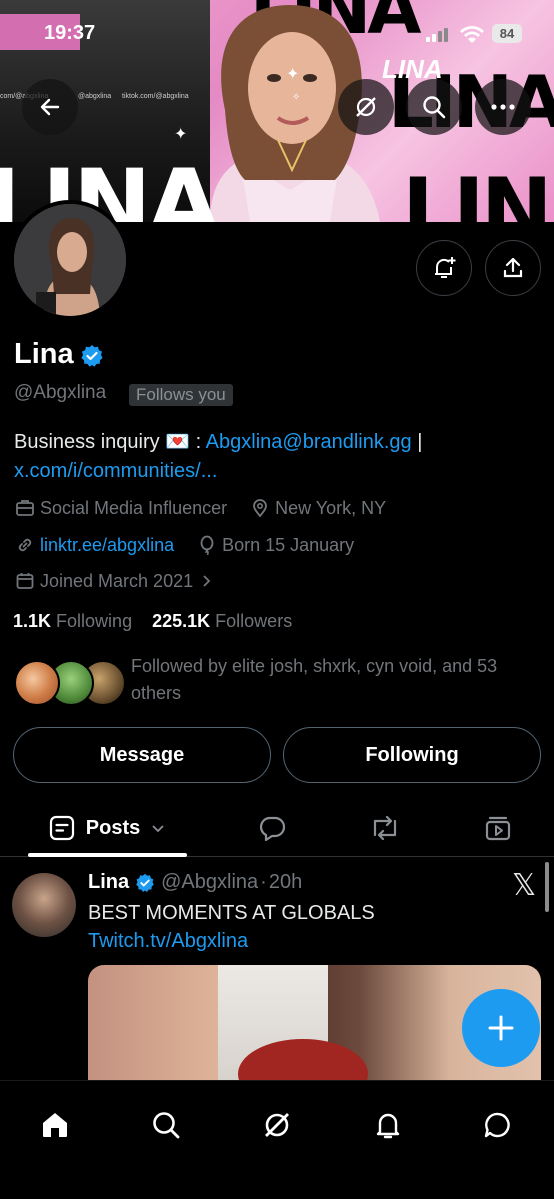 The height and width of the screenshot is (1199, 554). I want to click on notification-subscribe-button, so click(444, 268).